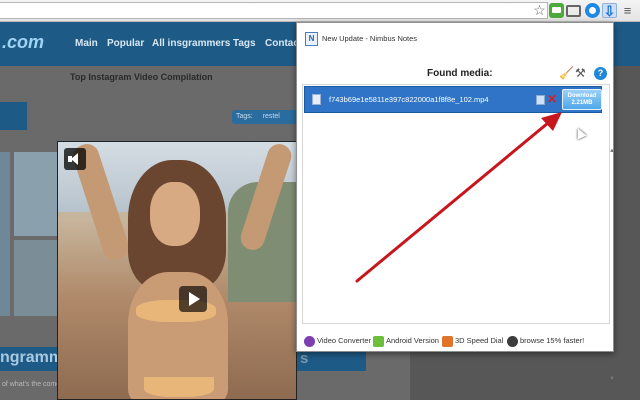 The image size is (640, 400). I want to click on footer-label: browse 15% faster!, so click(552, 340).